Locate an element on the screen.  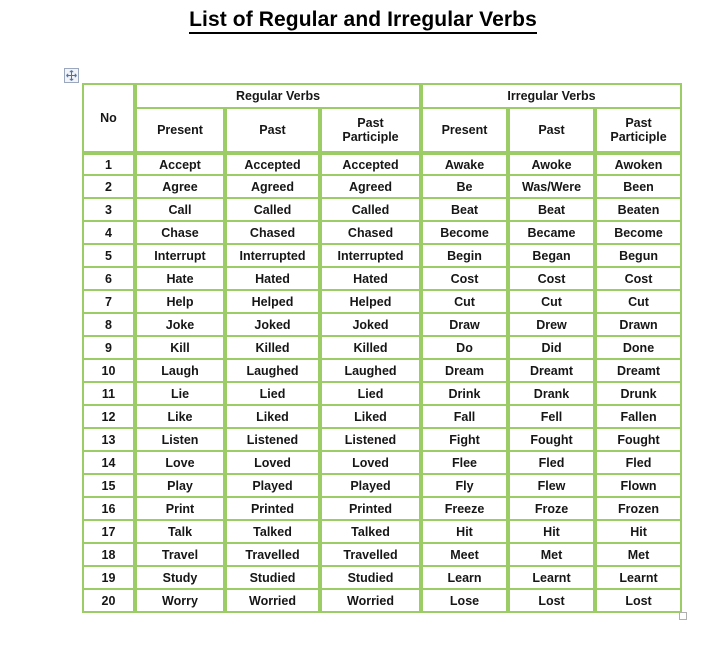
group-header-regular-verbs: Regular Verbs is located at coordinates (278, 96).